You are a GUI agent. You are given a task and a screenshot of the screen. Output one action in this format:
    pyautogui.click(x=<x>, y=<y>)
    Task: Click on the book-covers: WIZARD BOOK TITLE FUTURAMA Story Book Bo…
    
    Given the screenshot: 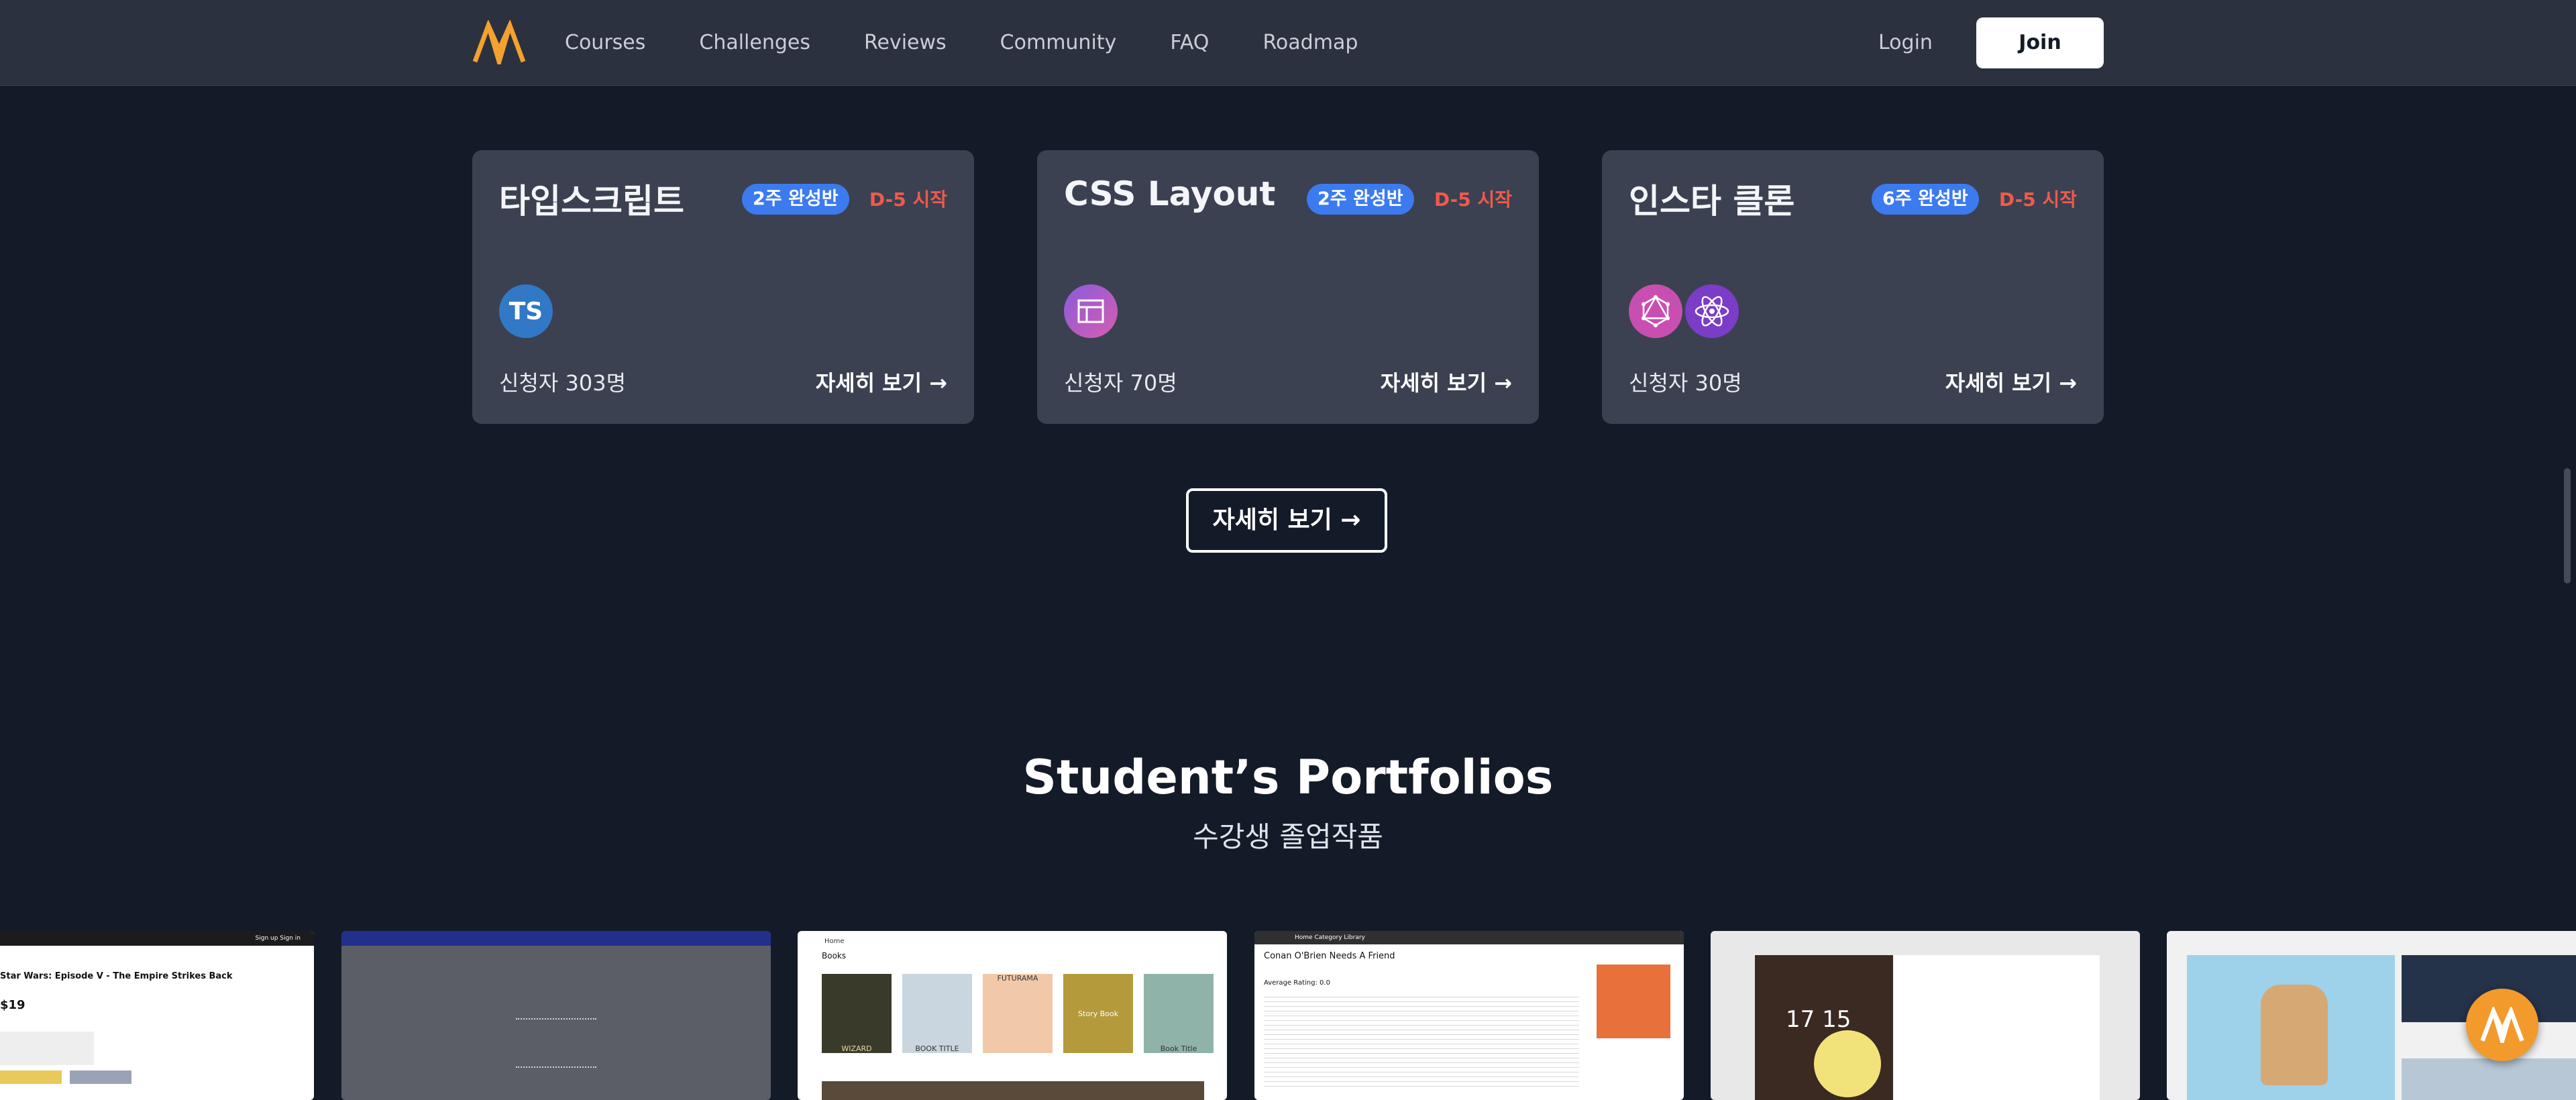 What is the action you would take?
    pyautogui.click(x=1018, y=1013)
    